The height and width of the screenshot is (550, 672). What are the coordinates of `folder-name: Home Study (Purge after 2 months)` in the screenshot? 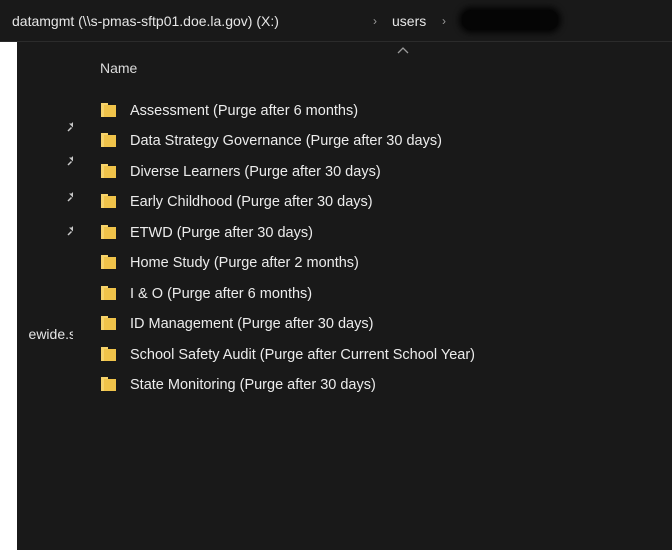 It's located at (244, 263).